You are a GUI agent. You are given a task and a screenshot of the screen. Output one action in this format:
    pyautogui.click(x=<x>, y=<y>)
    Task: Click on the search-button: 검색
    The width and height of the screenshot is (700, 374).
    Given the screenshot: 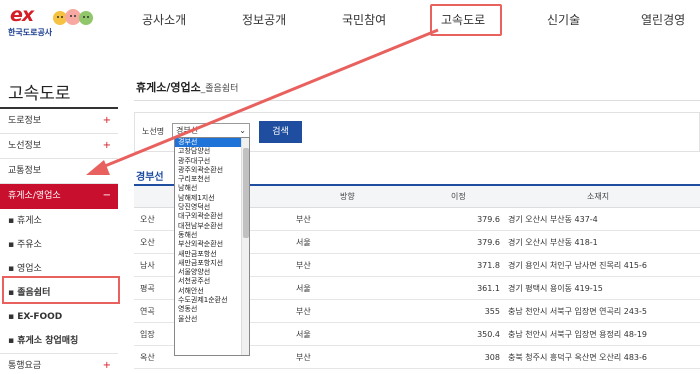 What is the action you would take?
    pyautogui.click(x=280, y=132)
    